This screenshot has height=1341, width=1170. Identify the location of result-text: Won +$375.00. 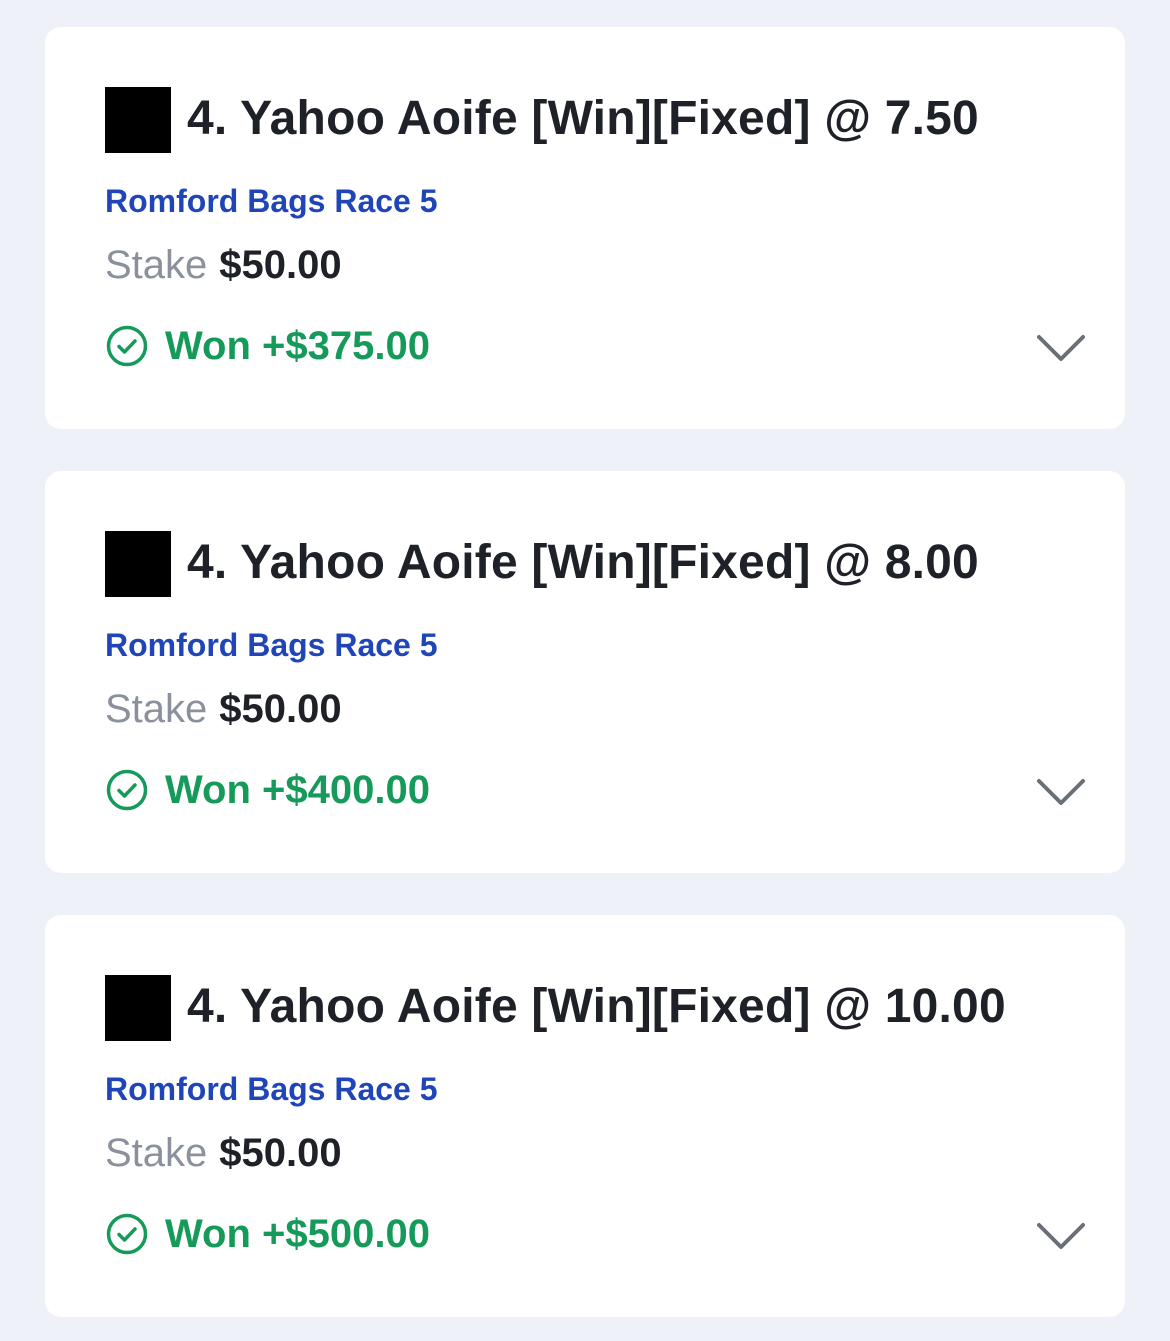
(297, 346).